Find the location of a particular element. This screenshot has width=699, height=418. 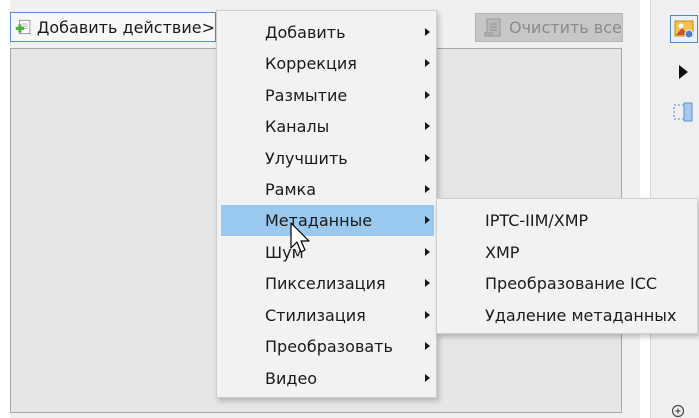

clear-all-button: Очистить все is located at coordinates (549, 27).